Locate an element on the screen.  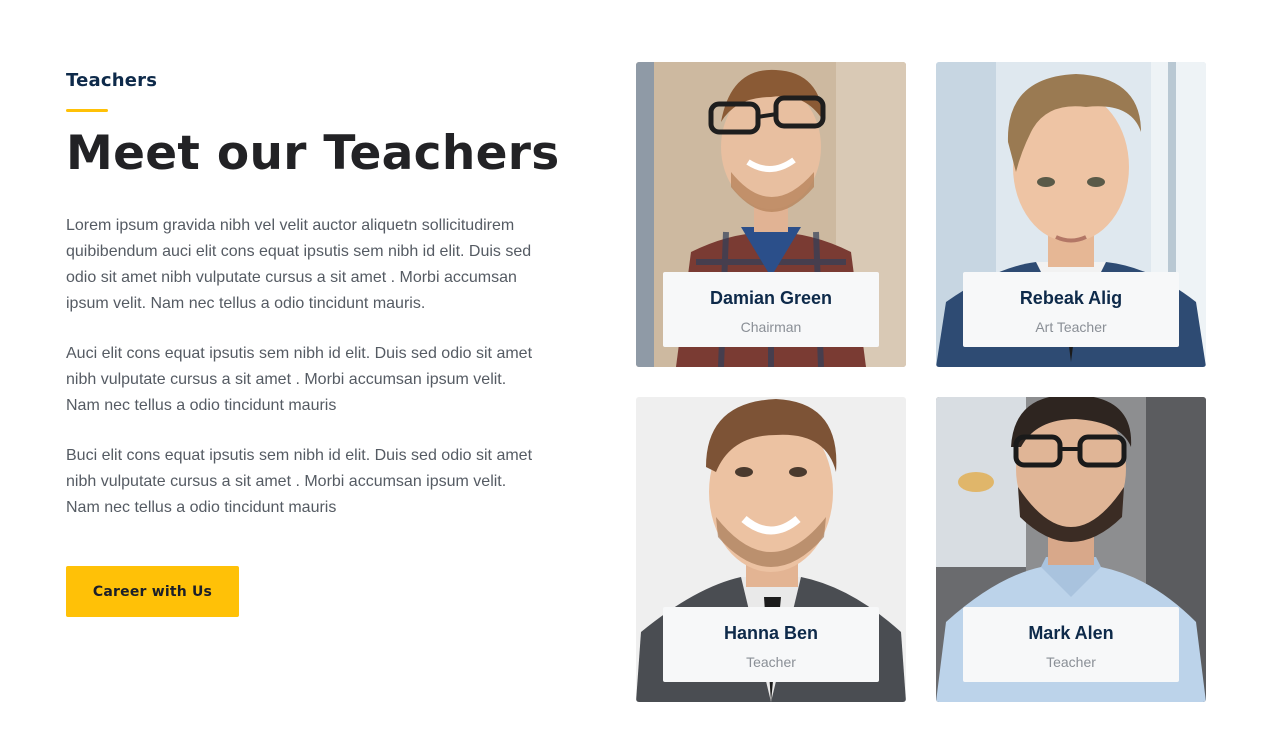
teacher-card: Mark Alen Teacher is located at coordinates (1071, 549).